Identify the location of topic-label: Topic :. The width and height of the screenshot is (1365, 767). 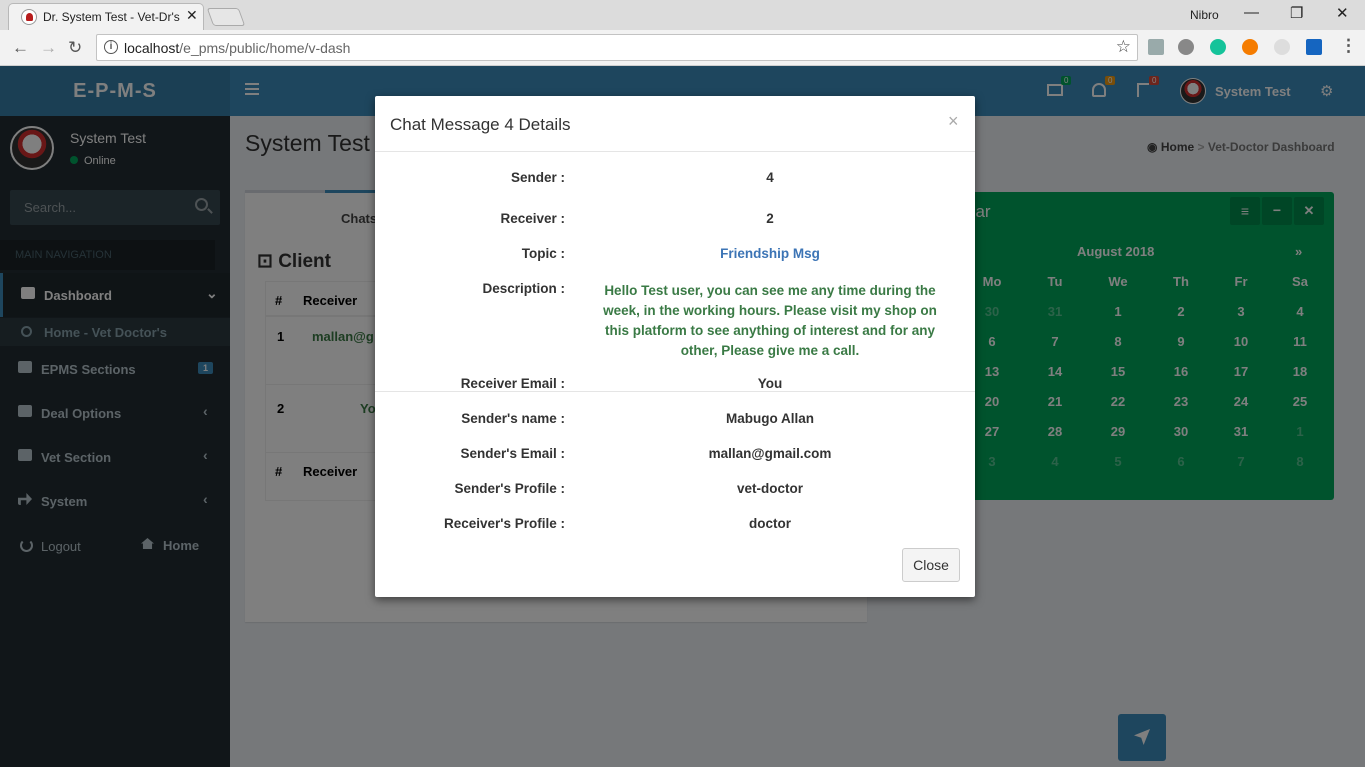
(543, 253).